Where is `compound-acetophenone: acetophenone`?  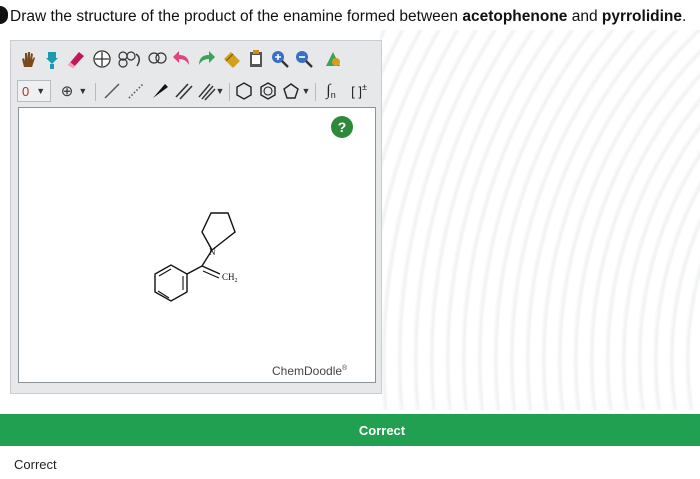 compound-acetophenone: acetophenone is located at coordinates (515, 16).